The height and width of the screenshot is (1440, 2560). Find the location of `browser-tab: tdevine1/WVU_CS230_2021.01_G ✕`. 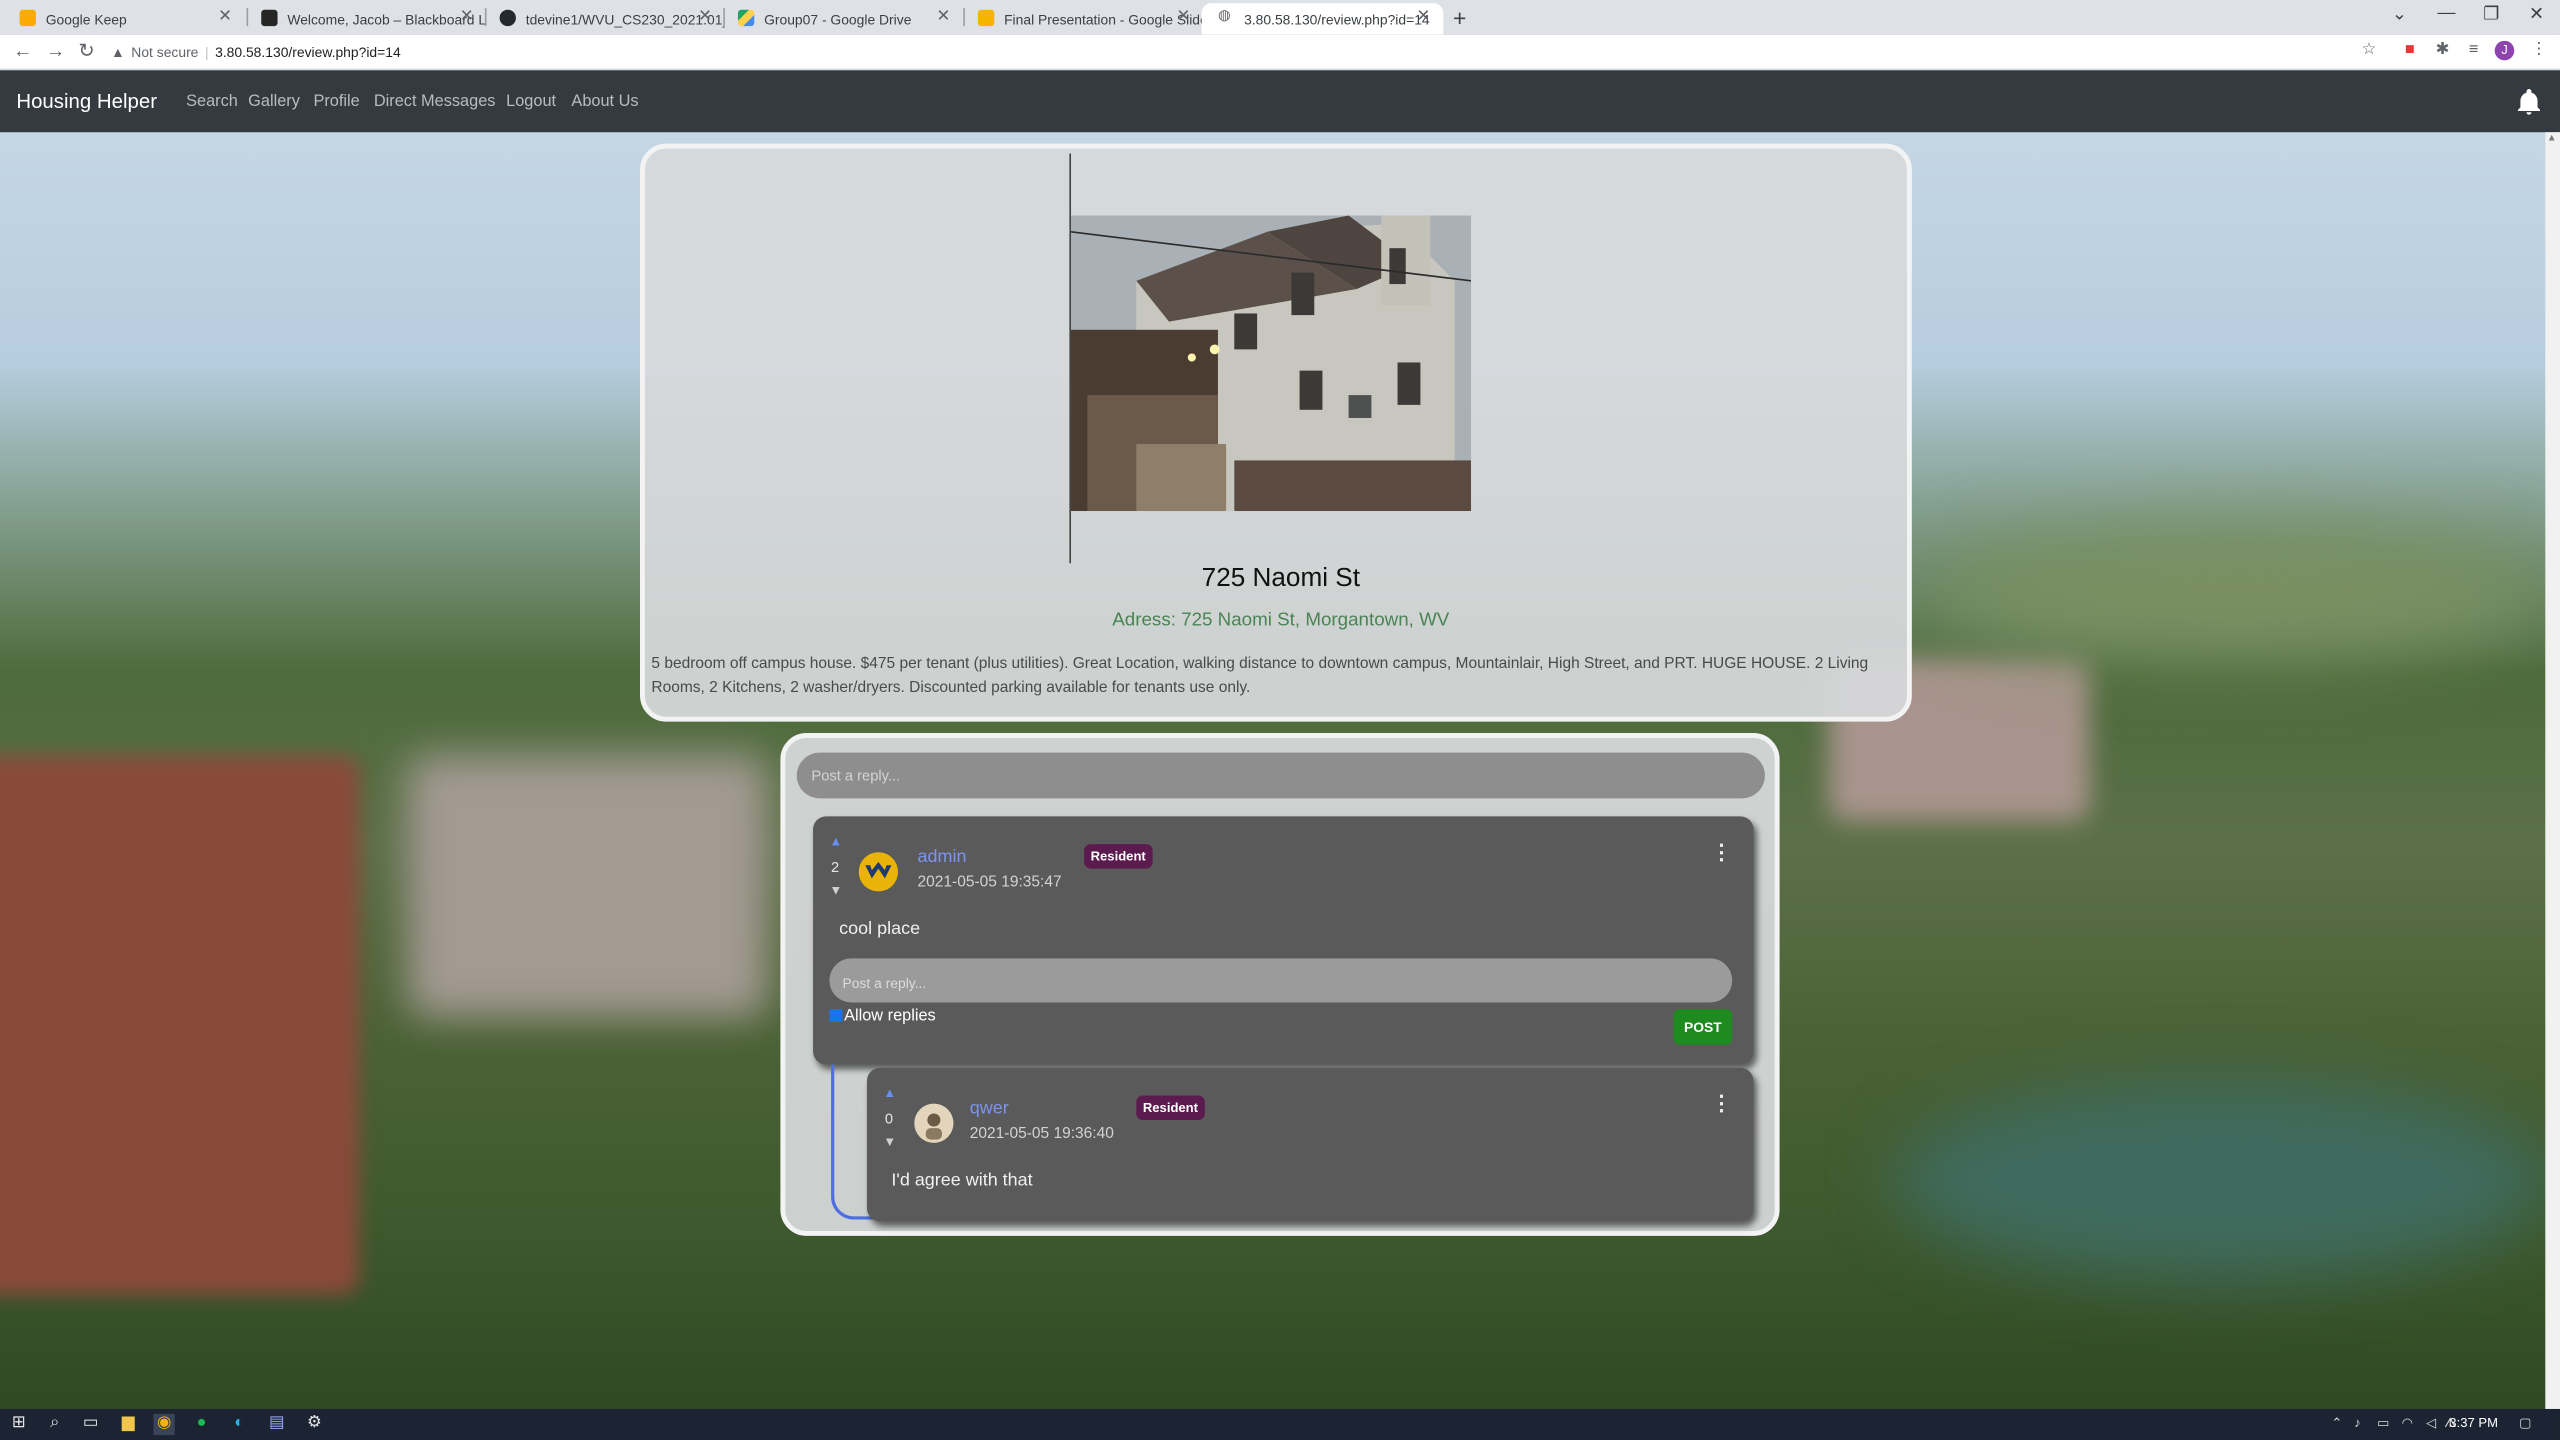

browser-tab: tdevine1/WVU_CS230_2021.01_G ✕ is located at coordinates (604, 18).